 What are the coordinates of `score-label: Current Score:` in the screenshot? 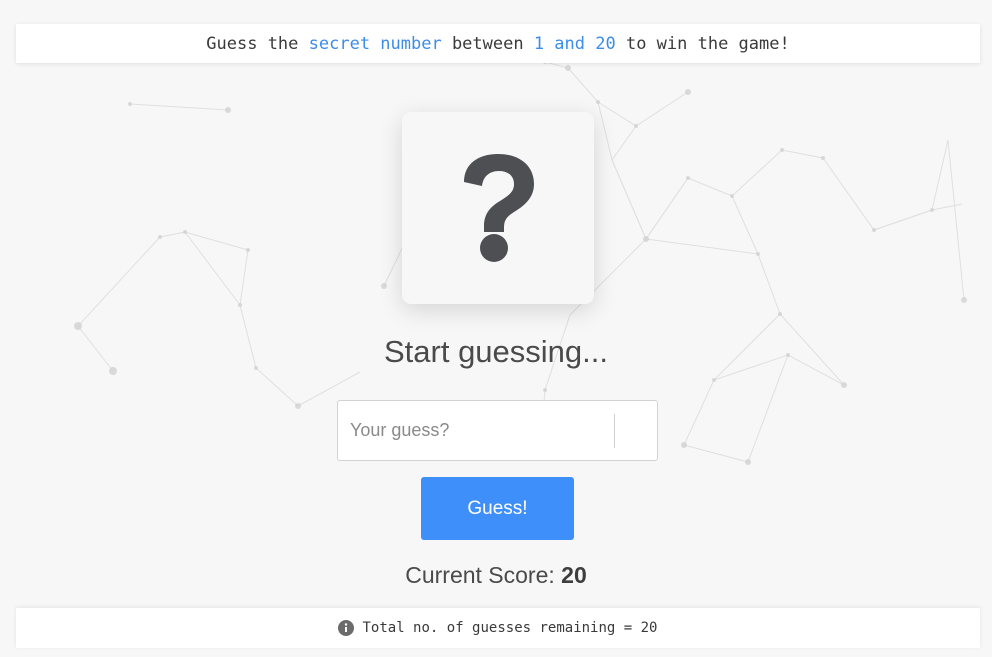 It's located at (483, 575).